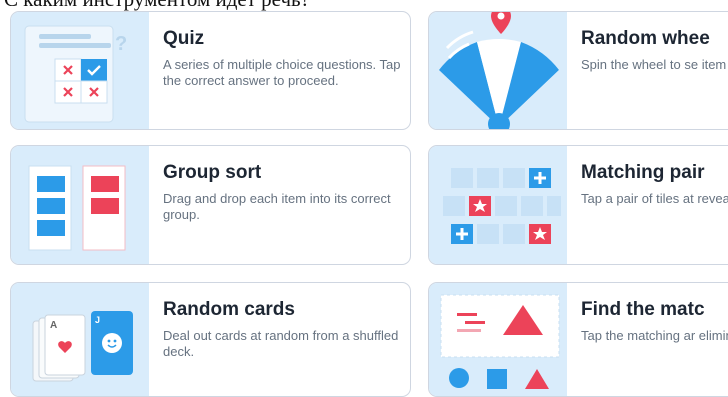 This screenshot has height=397, width=728. I want to click on random-cards-thumbnail: A J, so click(80, 339).